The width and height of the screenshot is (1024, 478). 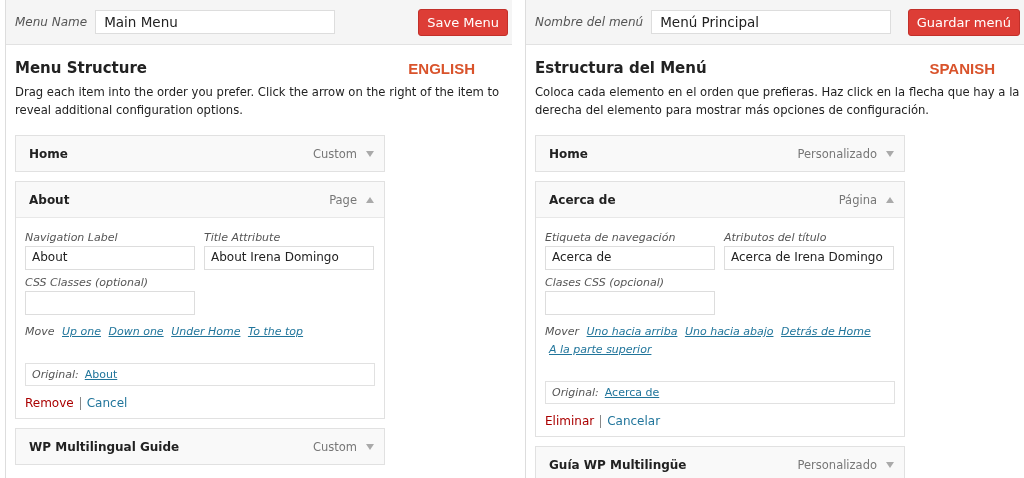 What do you see at coordinates (171, 446) in the screenshot?
I see `menu-item-title: WP Multilingual Guide` at bounding box center [171, 446].